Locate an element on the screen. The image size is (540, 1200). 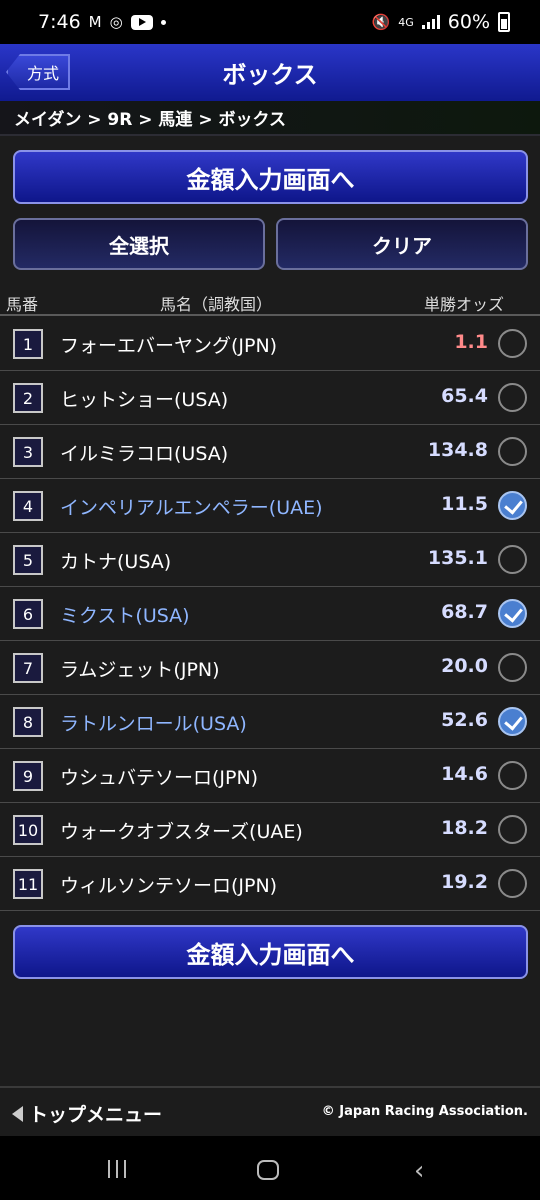
footer: トップメニュー © Japan Racing Association. is located at coordinates (270, 1111).